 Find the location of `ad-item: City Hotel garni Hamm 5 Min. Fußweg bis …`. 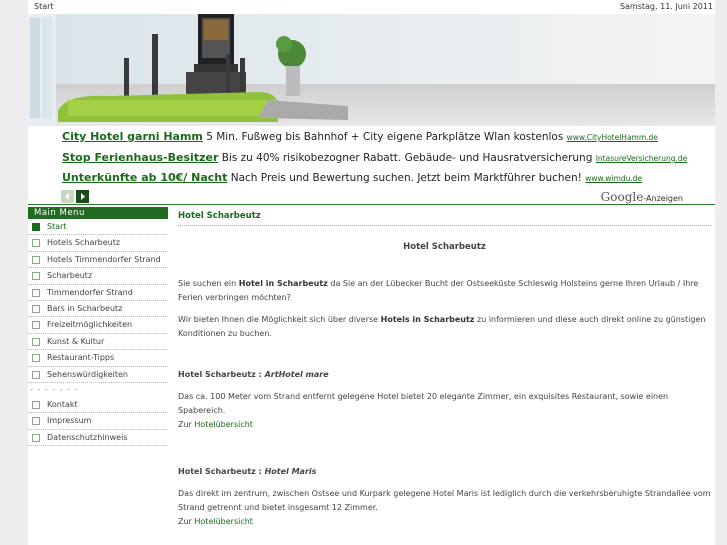

ad-item: City Hotel garni Hamm 5 Min. Fußweg bis … is located at coordinates (360, 136).